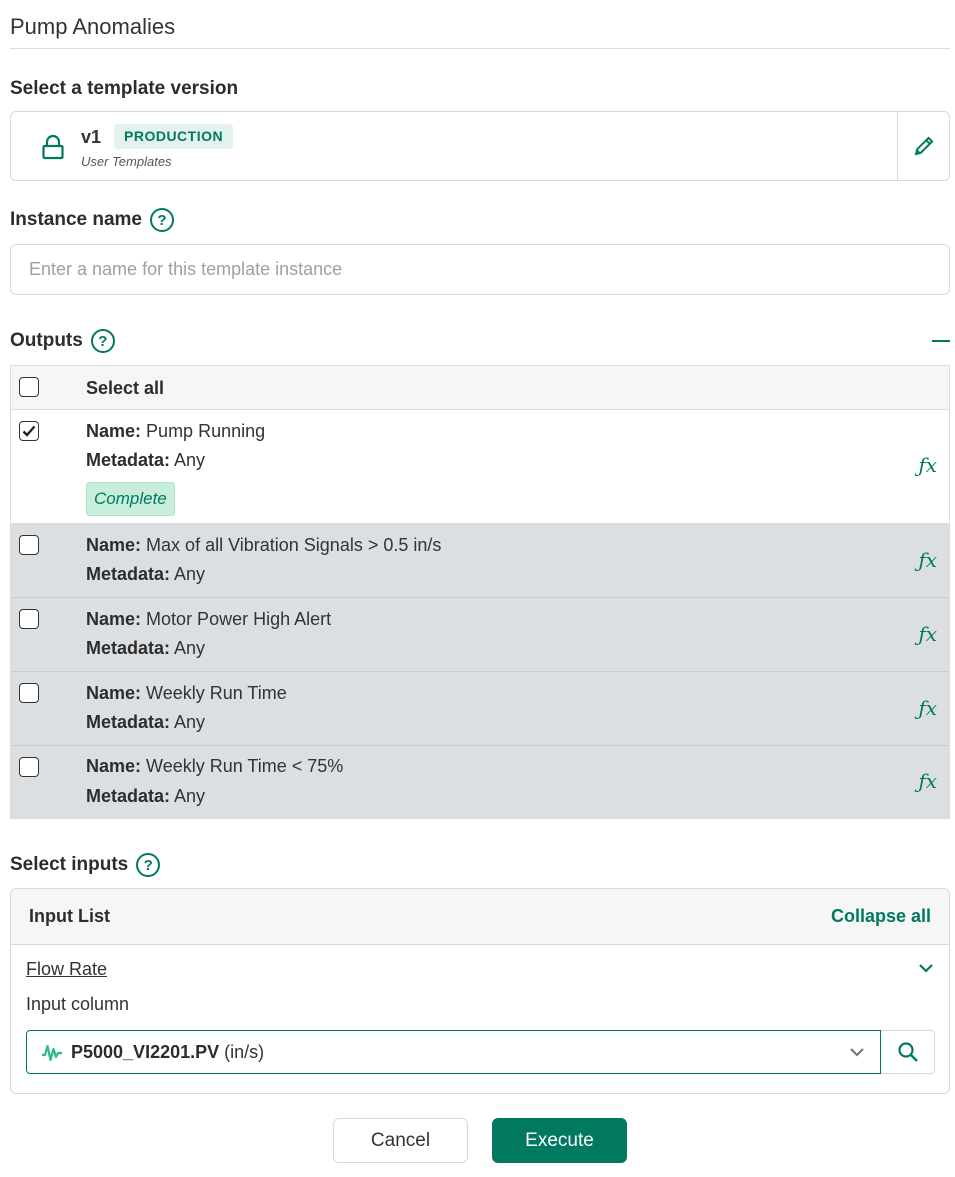 The image size is (955, 1177). What do you see at coordinates (400, 1140) in the screenshot?
I see `cancel-button: Cancel` at bounding box center [400, 1140].